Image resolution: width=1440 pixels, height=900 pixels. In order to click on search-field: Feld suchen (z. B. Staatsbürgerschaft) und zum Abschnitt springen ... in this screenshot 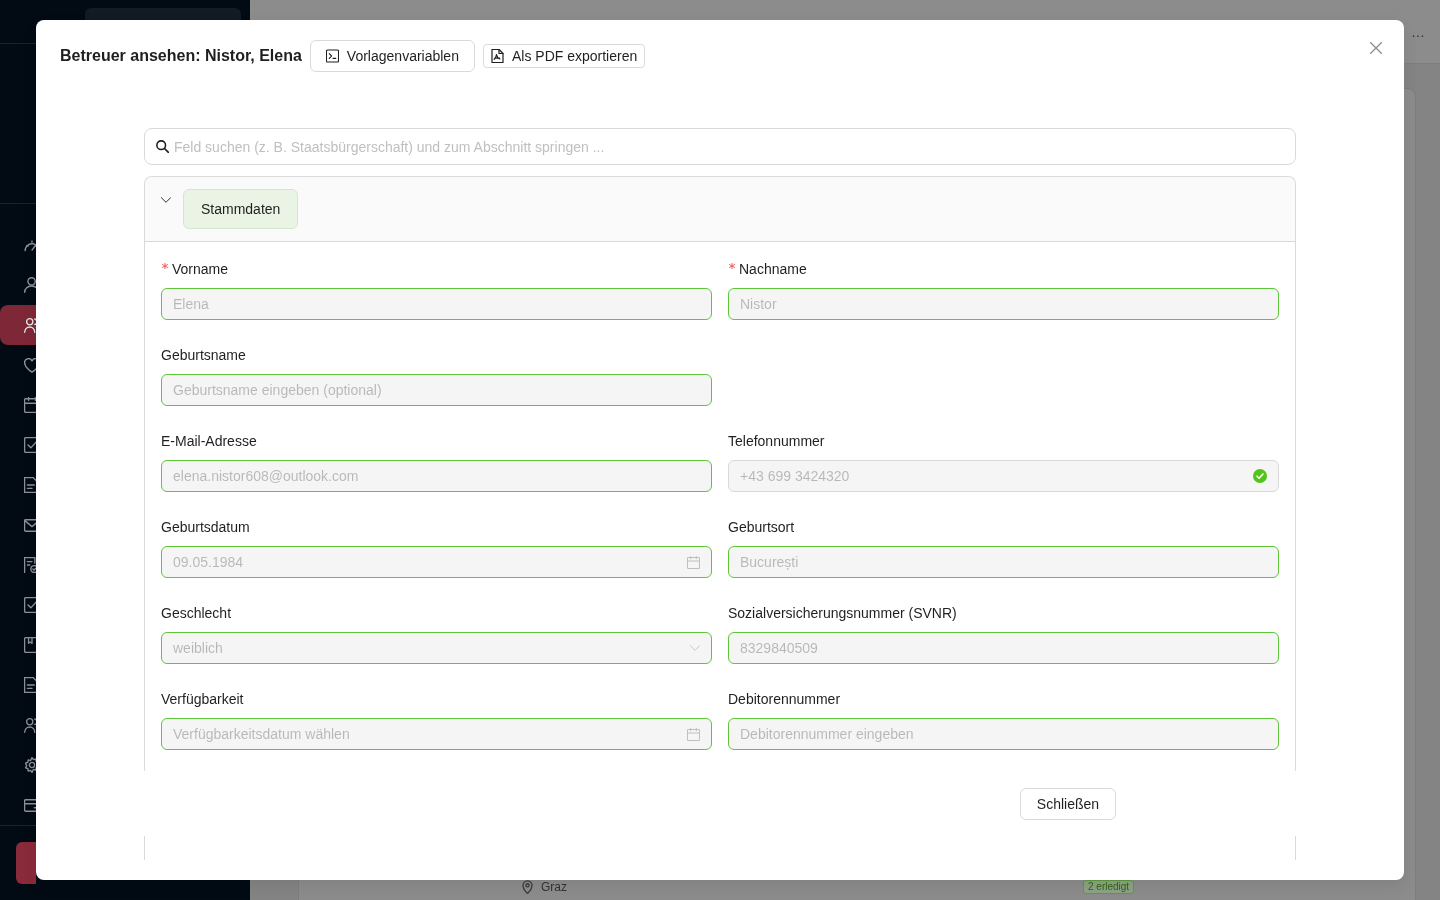, I will do `click(720, 146)`.